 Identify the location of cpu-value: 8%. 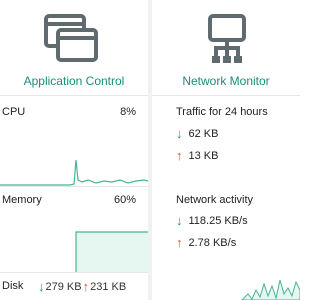
(128, 112).